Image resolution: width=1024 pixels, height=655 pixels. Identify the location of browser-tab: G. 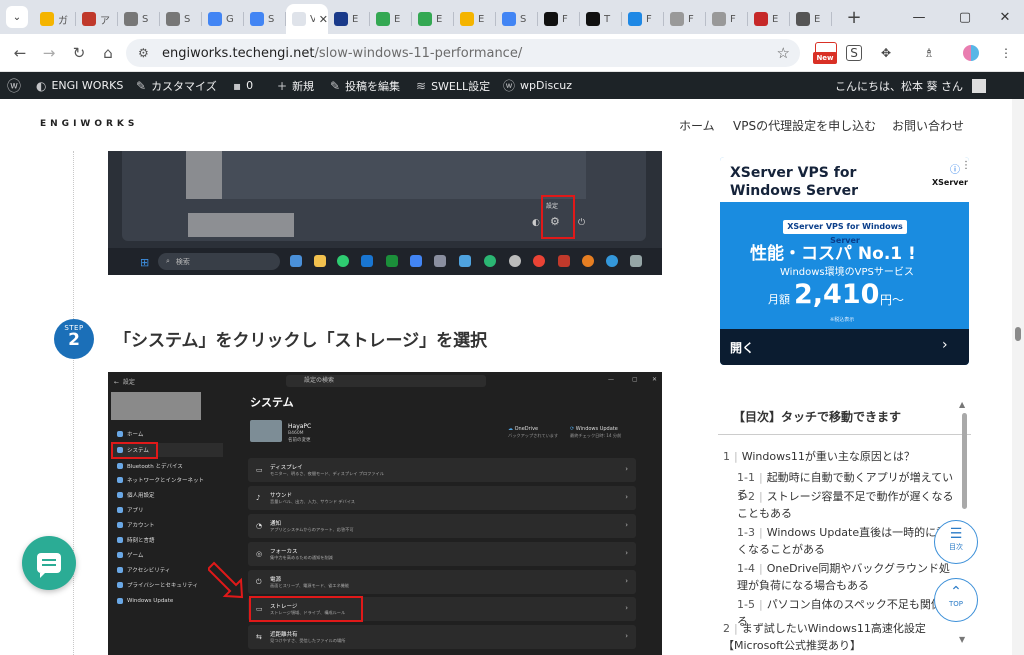
(223, 19).